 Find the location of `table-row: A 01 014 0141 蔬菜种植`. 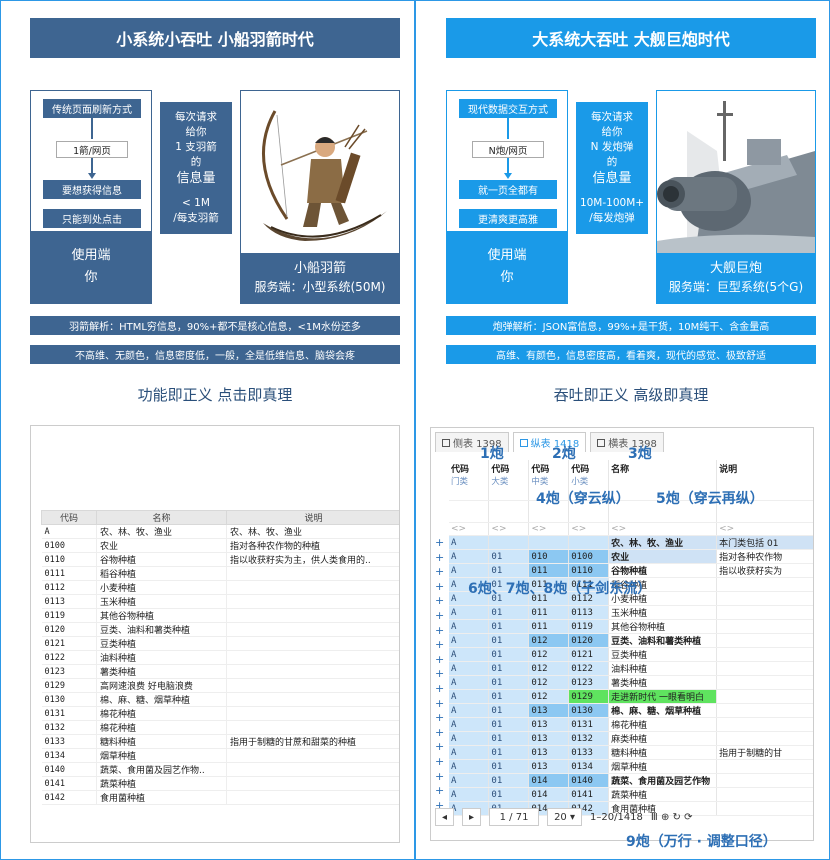

table-row: A 01 014 0141 蔬菜种植 is located at coordinates (631, 795).